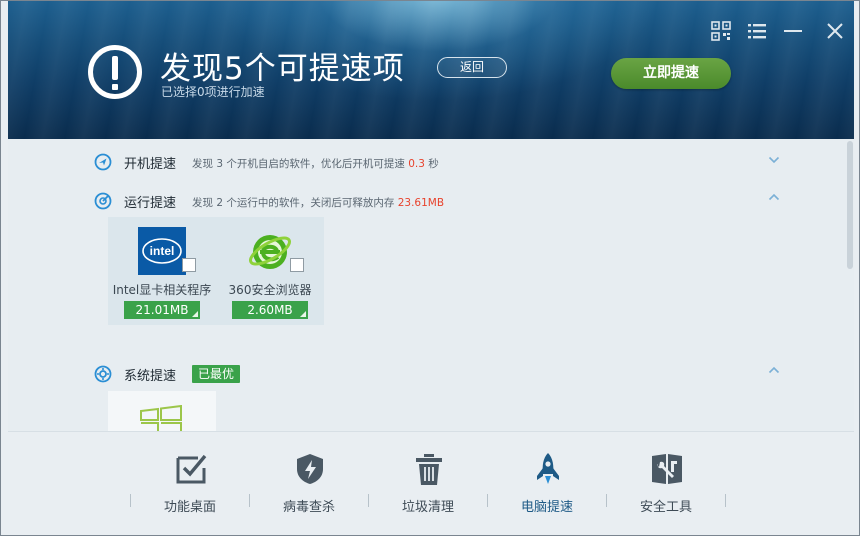 The image size is (860, 536). Describe the element at coordinates (665, 507) in the screenshot. I see `nav-label-security-tools: 安全工具` at that location.